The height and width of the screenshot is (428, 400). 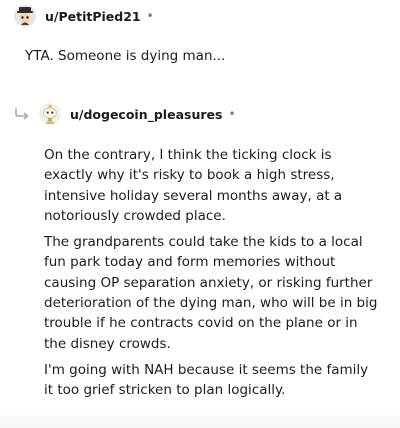 I want to click on username-link: u/PetitPied21, so click(x=93, y=16).